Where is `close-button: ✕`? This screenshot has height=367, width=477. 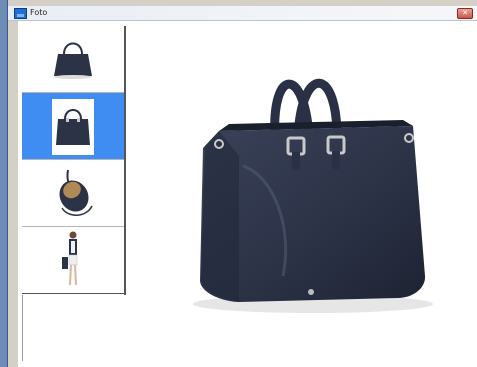
close-button: ✕ is located at coordinates (465, 13).